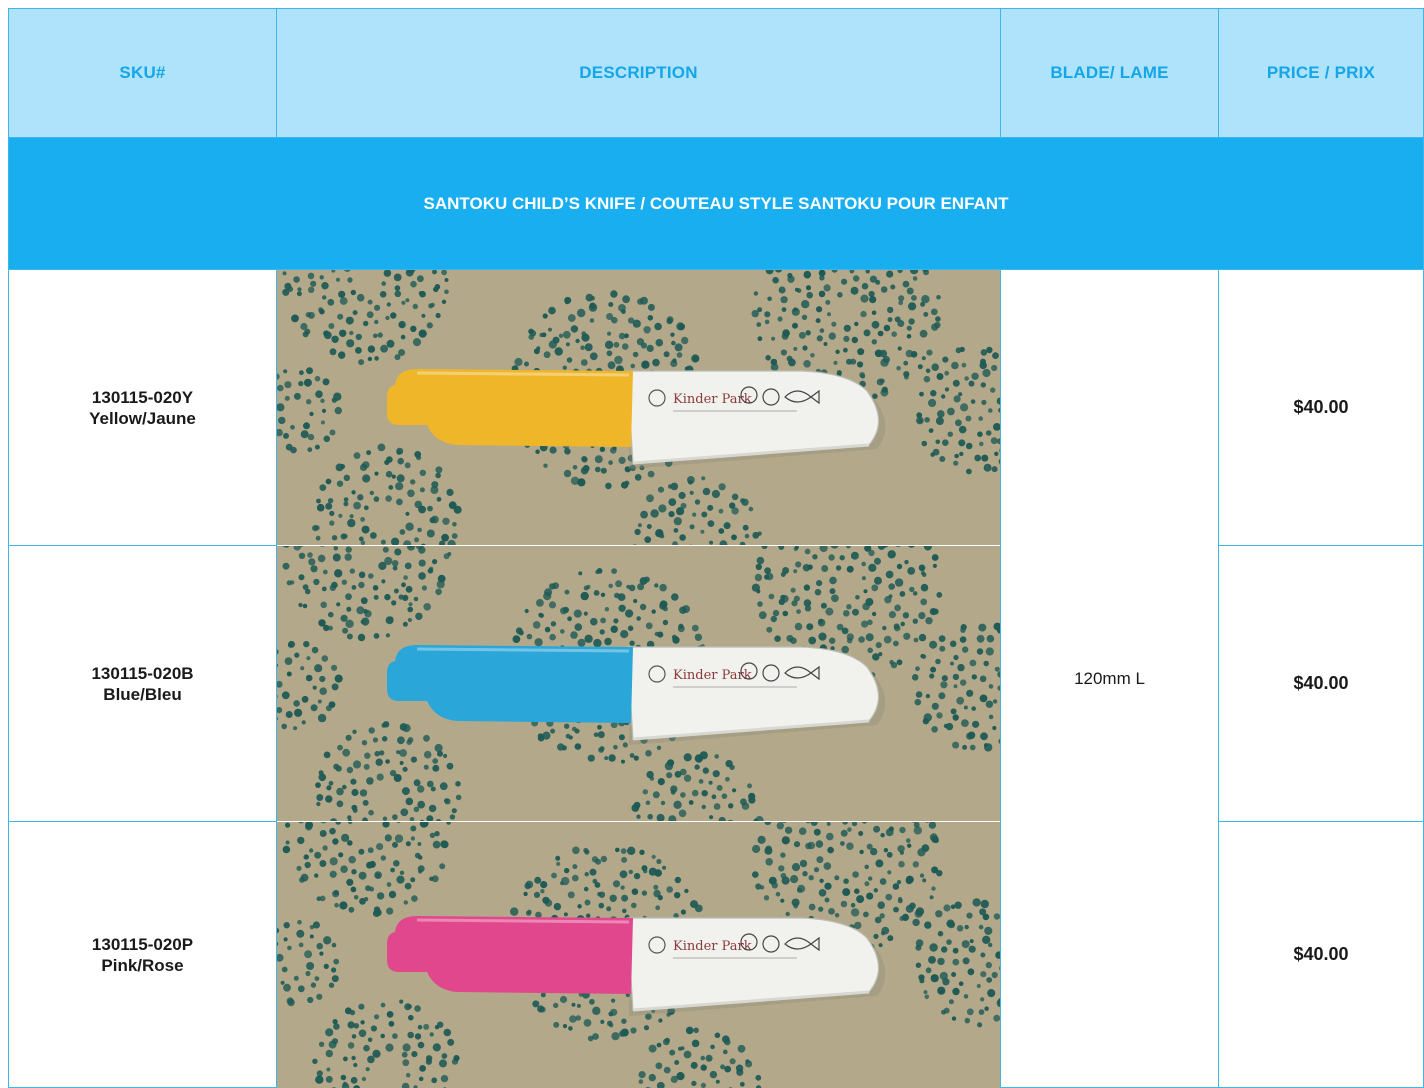 The height and width of the screenshot is (1088, 1424). I want to click on product-photo-yellow: Kinder Park, so click(638, 407).